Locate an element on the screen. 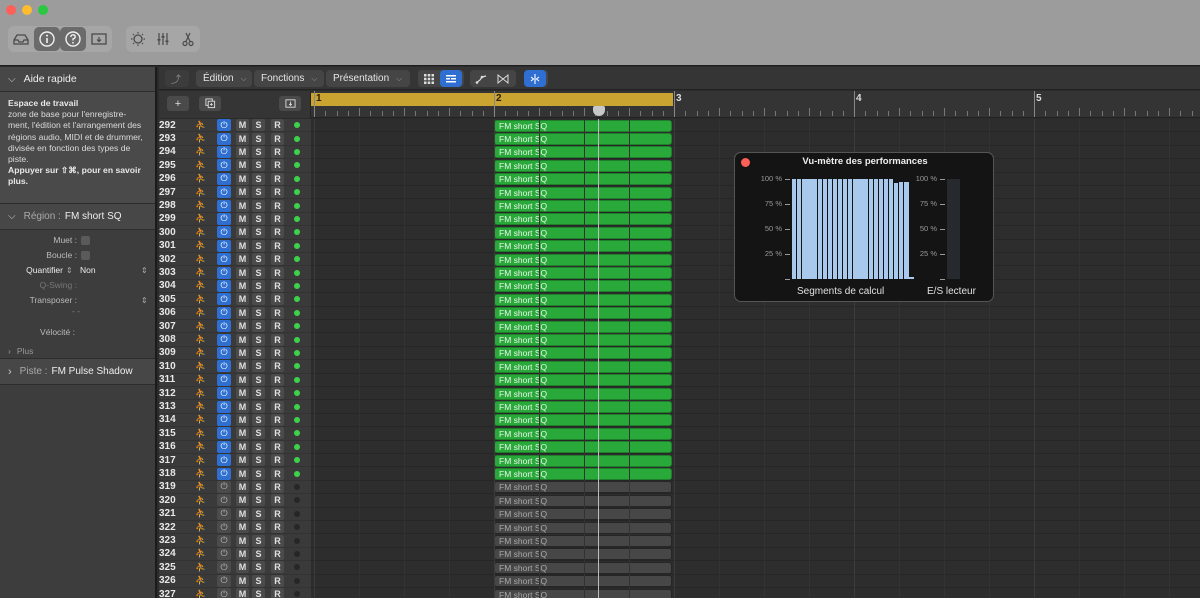  track-row: 302 ⛹ ⏻ M S R is located at coordinates (235, 260).